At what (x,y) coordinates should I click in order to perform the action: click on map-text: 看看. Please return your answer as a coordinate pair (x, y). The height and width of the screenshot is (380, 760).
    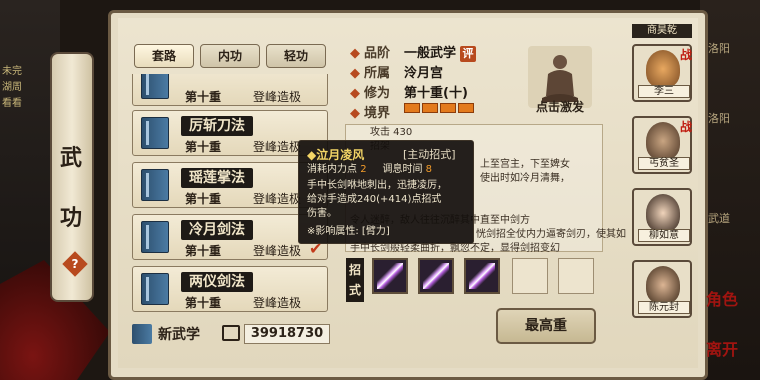
    Looking at the image, I should click on (12, 103).